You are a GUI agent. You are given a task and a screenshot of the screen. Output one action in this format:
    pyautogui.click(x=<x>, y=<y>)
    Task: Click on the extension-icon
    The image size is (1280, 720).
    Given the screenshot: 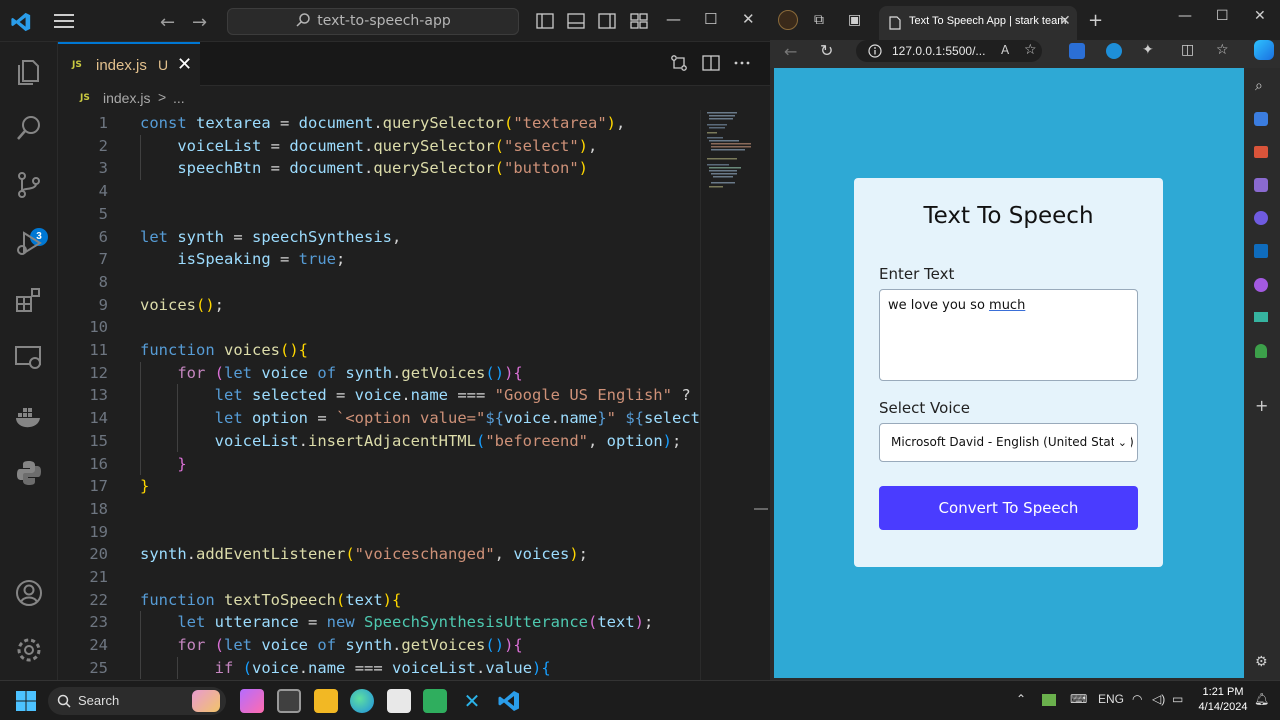 What is the action you would take?
    pyautogui.click(x=1114, y=51)
    